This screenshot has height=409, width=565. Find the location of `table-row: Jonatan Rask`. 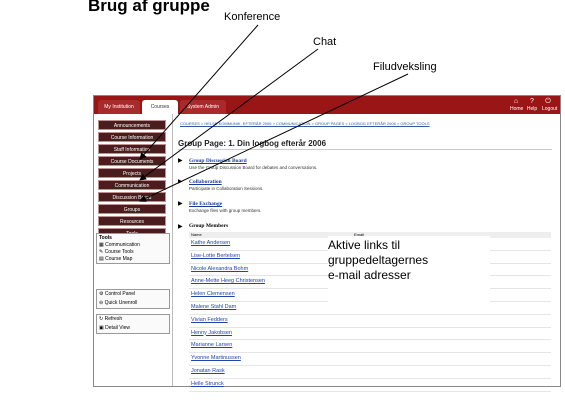

table-row: Jonatan Rask is located at coordinates (370, 372).